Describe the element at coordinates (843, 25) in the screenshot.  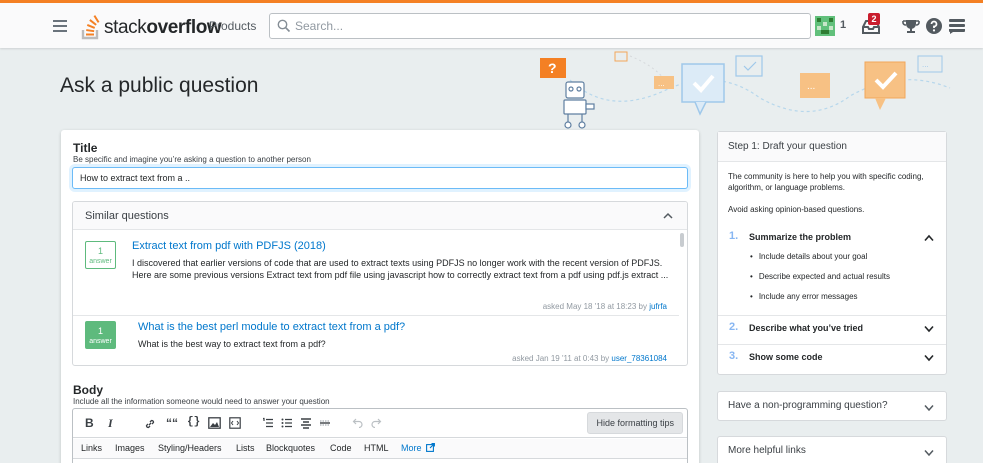
I see `reputation-count: 1` at that location.